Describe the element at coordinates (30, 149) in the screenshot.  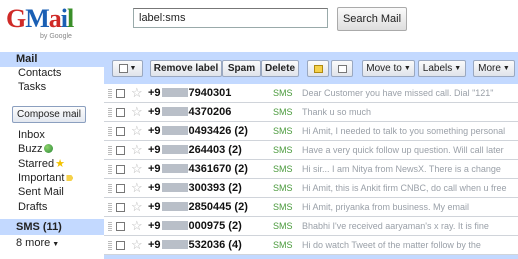
I see `nav-buzz-label: Buzz` at that location.